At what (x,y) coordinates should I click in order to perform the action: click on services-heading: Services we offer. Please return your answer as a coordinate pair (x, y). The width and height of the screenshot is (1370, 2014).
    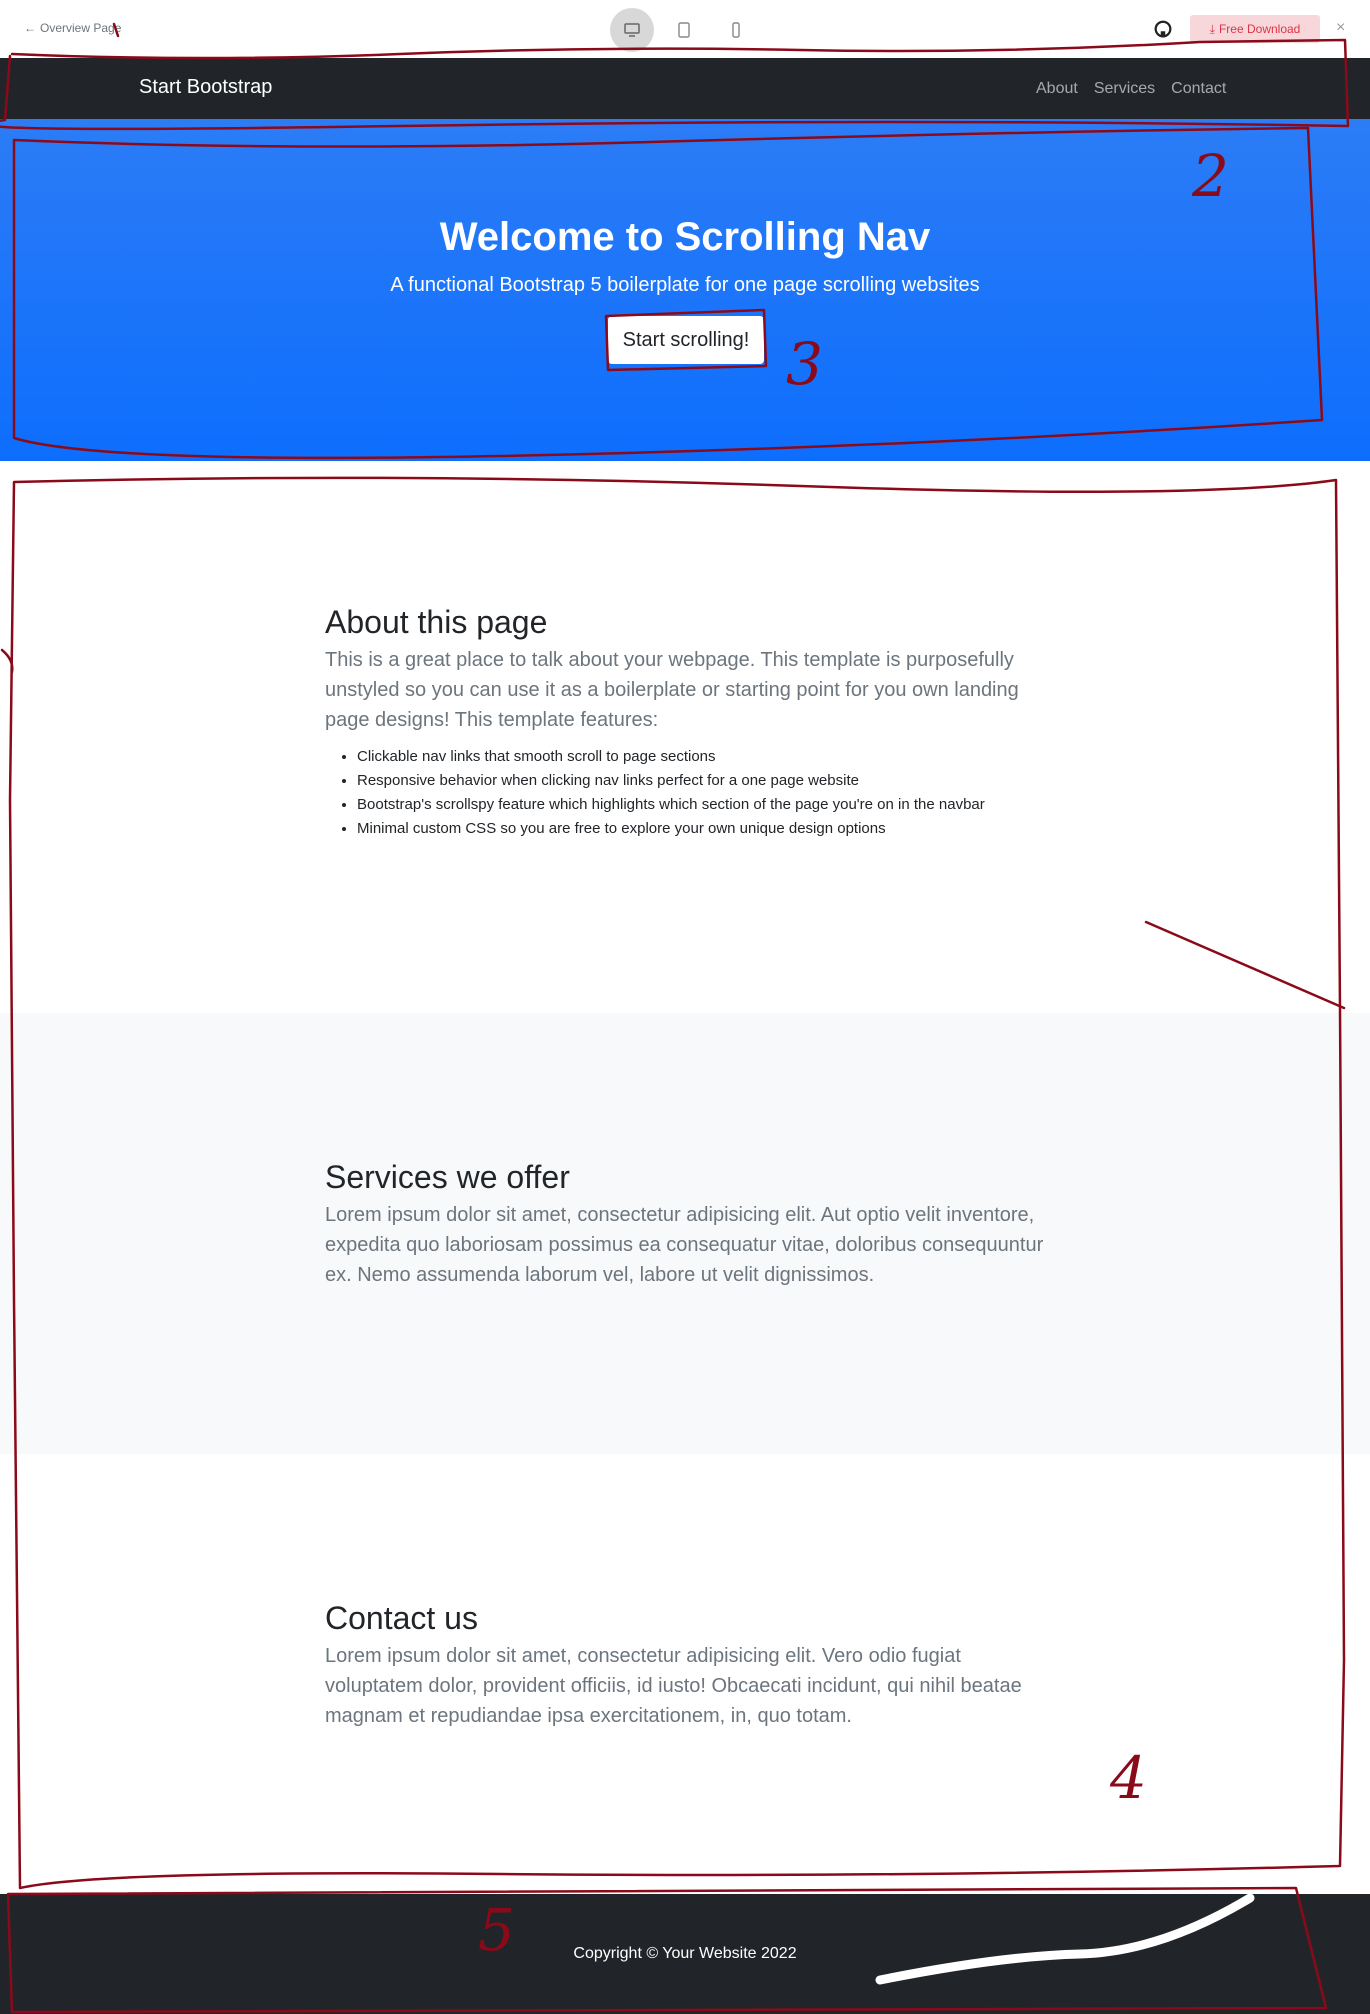
    Looking at the image, I should click on (447, 1177).